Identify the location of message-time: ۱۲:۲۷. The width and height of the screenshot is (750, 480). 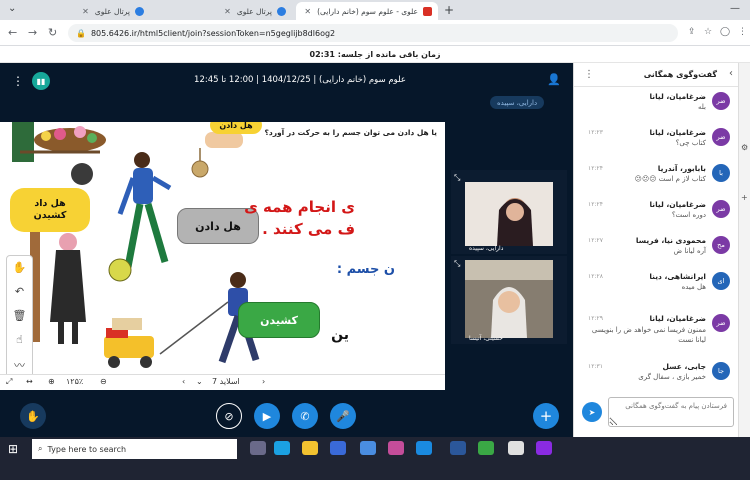
(595, 240).